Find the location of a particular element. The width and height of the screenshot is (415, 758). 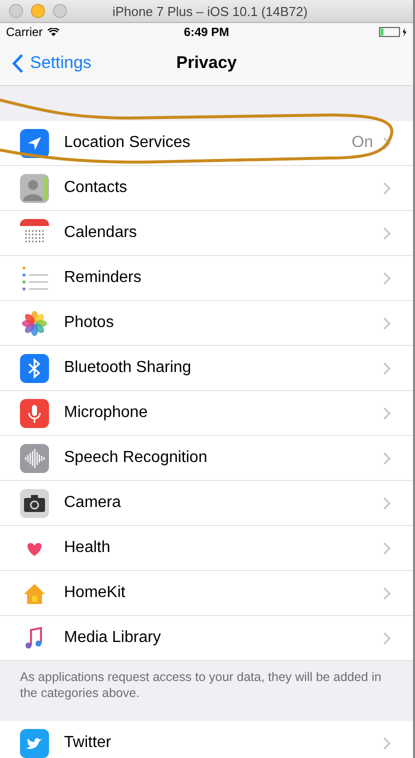

settings-row: Media Library is located at coordinates (206, 638).